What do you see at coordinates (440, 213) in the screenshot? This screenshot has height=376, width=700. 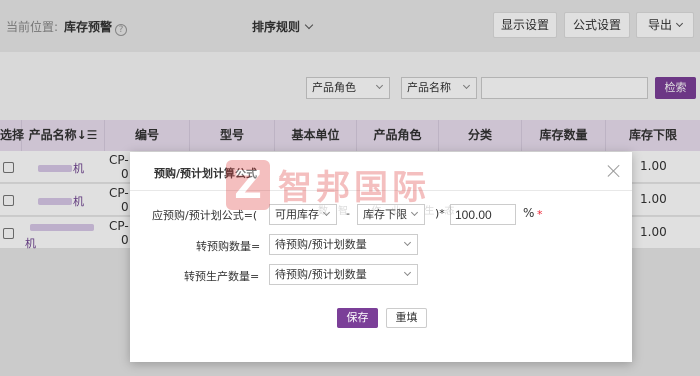 I see `close-paren-multiply: )*` at bounding box center [440, 213].